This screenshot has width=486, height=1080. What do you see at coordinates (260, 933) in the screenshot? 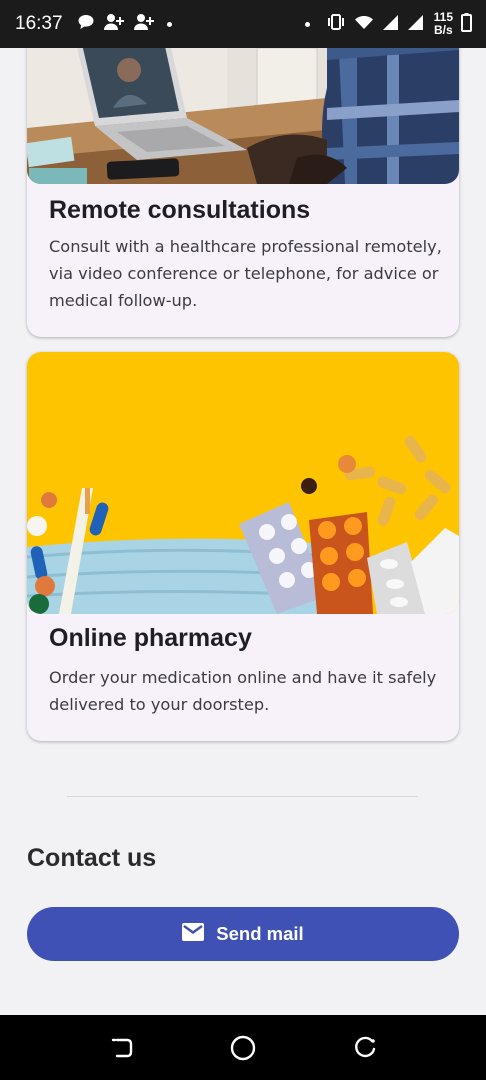
I see `send-mail-label: Send mail` at bounding box center [260, 933].